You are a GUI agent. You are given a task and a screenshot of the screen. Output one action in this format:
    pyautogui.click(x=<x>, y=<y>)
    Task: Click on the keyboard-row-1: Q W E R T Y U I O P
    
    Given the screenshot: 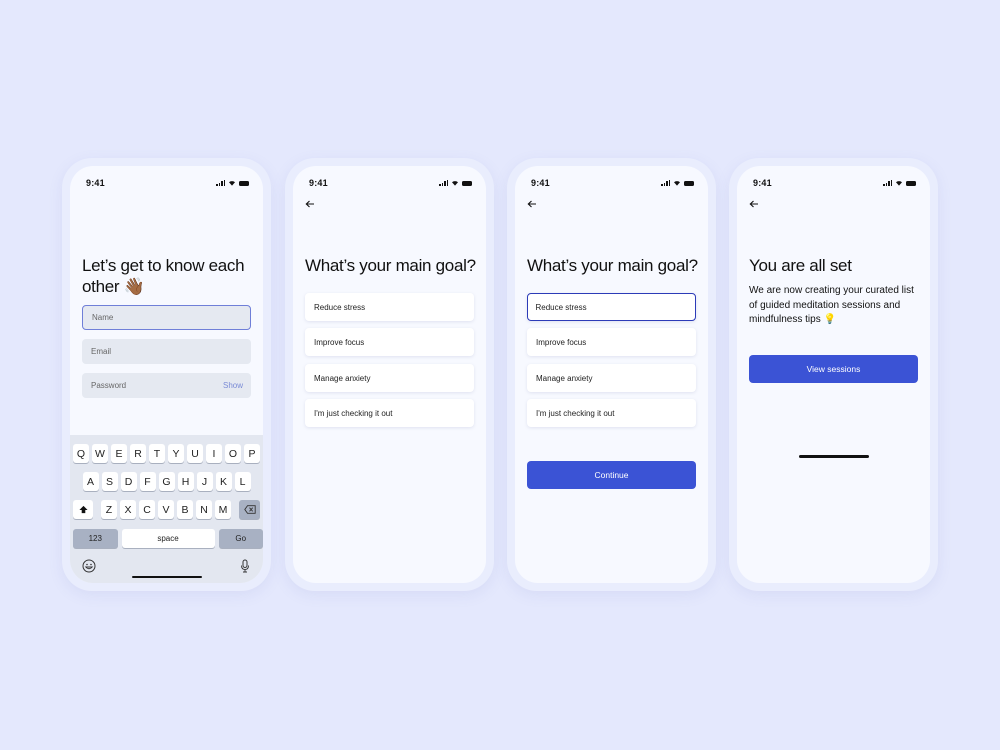 What is the action you would take?
    pyautogui.click(x=166, y=453)
    